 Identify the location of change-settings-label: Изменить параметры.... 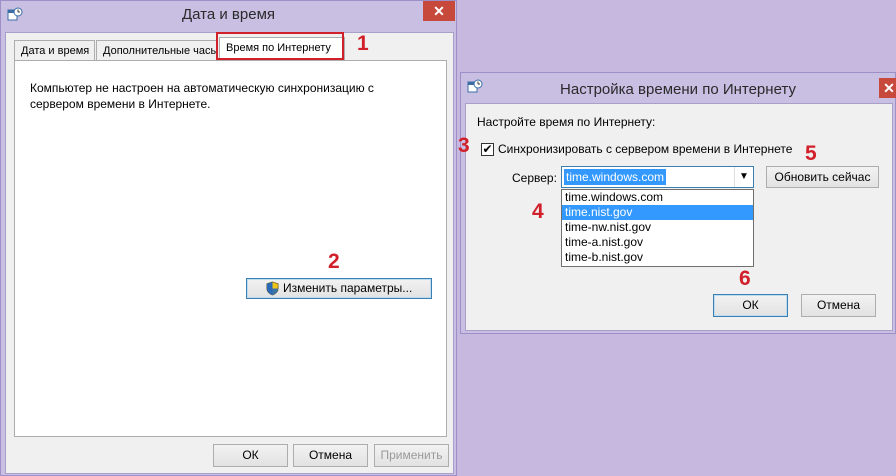
(348, 288).